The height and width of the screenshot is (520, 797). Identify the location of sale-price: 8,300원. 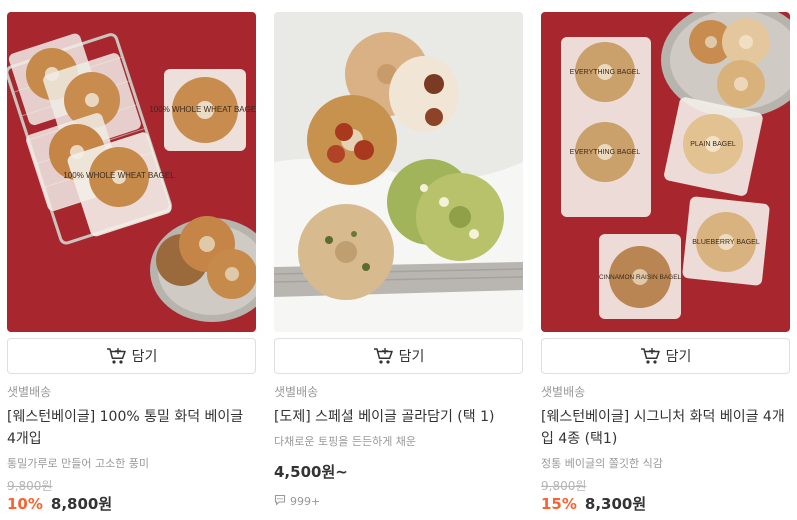
(615, 504).